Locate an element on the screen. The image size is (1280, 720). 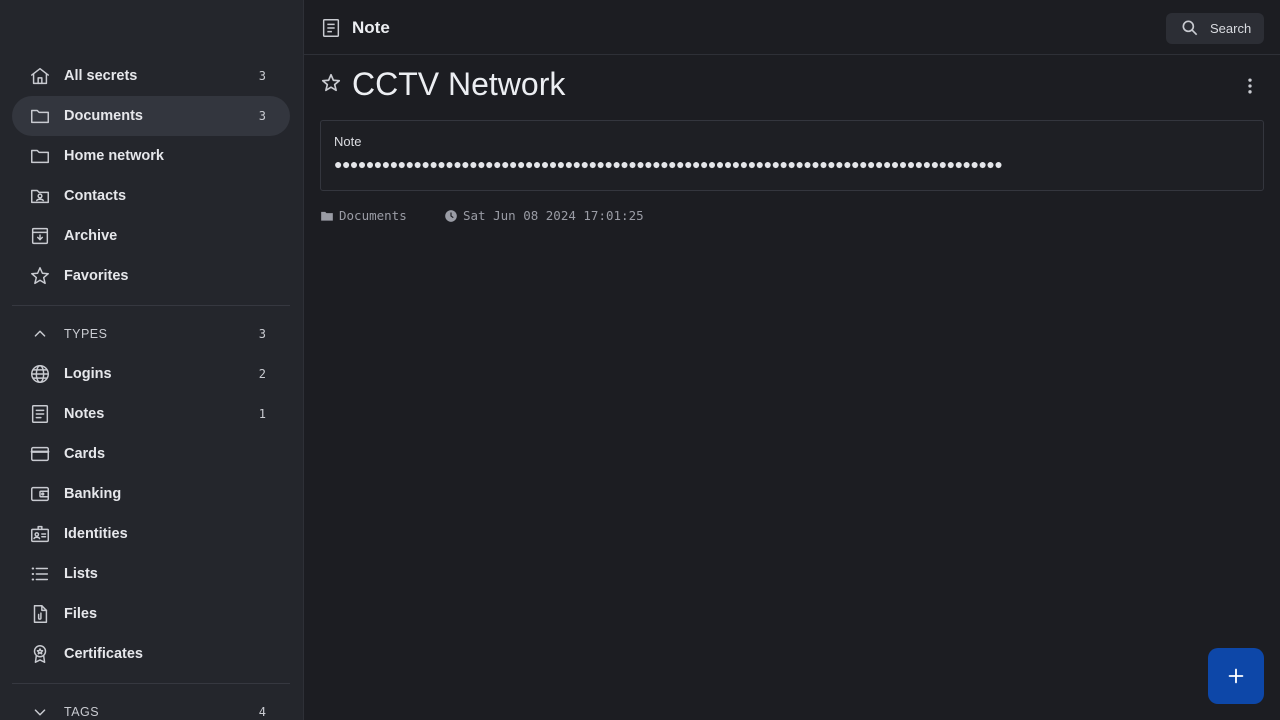
sidebar-item-label: All secrets is located at coordinates (101, 76).